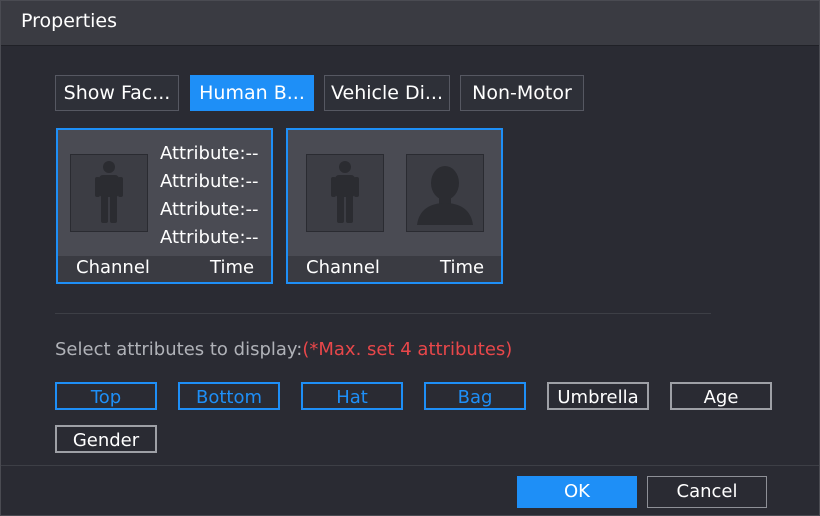  I want to click on attribute-line-2: Attribute:--, so click(209, 181).